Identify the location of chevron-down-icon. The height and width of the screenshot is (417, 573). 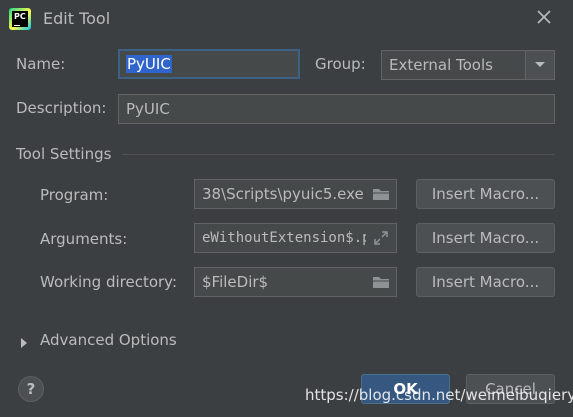
(539, 65).